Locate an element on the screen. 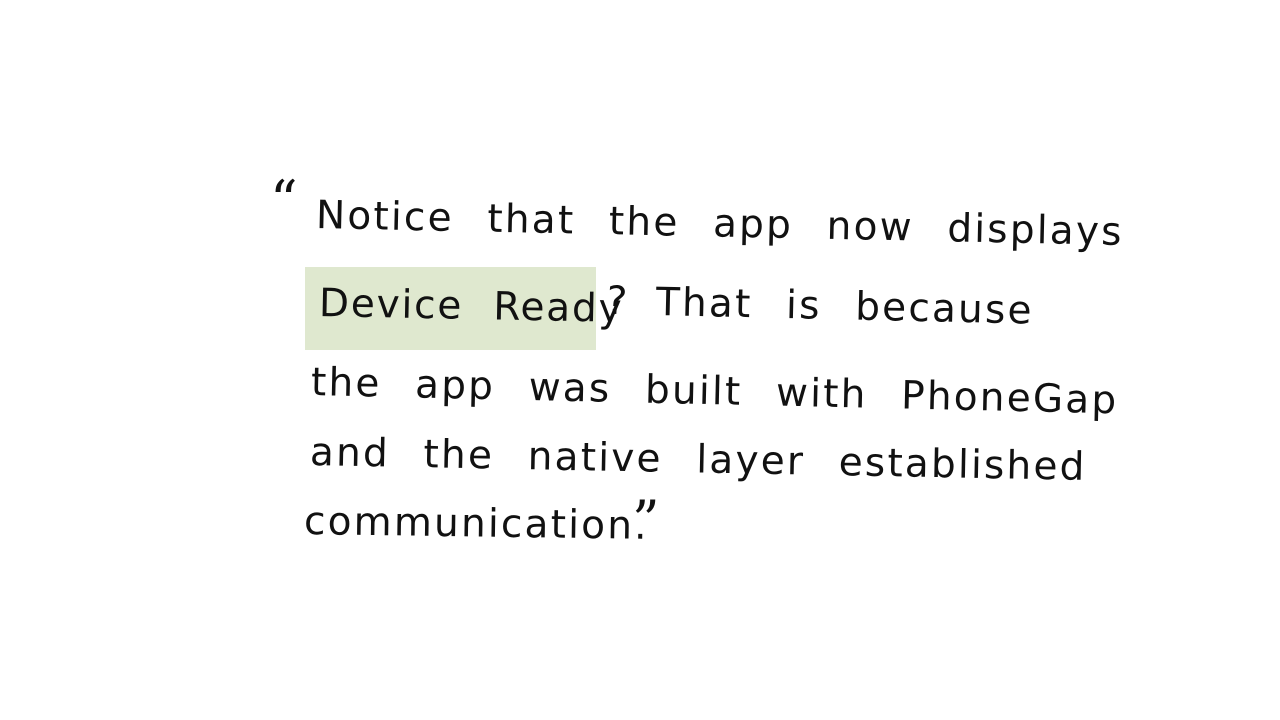 This screenshot has height=720, width=1280. quote-line-3: the app was built with PhoneGap is located at coordinates (714, 392).